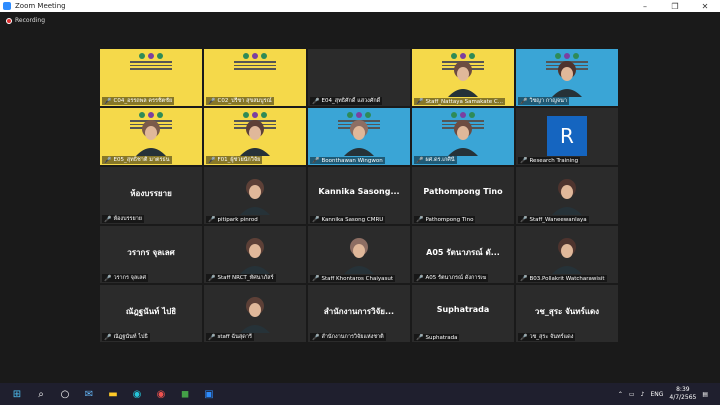  What do you see at coordinates (17, 394) in the screenshot?
I see `windows-start-icon: ⊞` at bounding box center [17, 394].